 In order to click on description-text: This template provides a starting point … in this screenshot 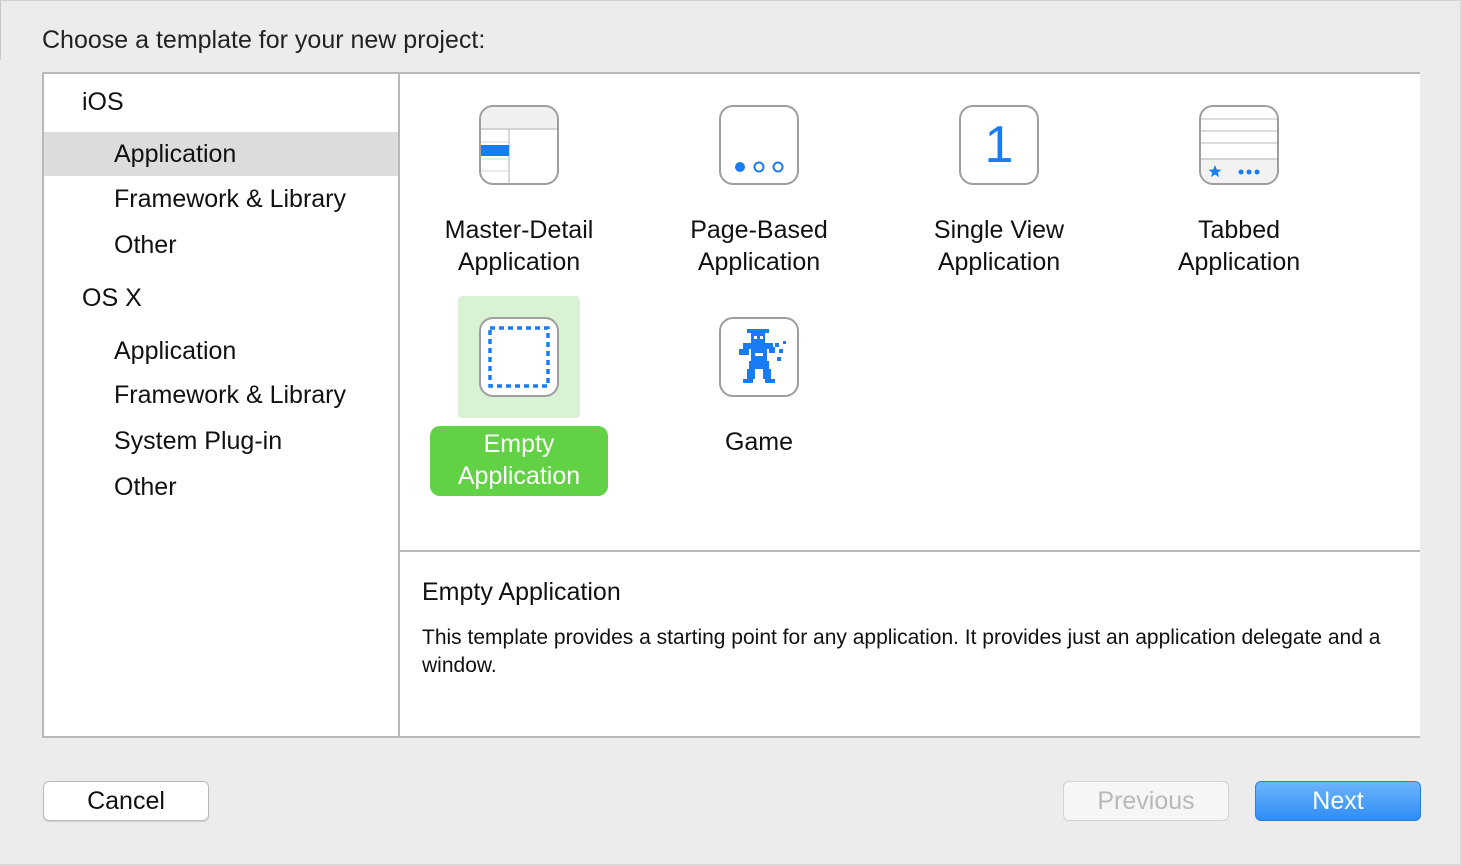, I will do `click(901, 651)`.